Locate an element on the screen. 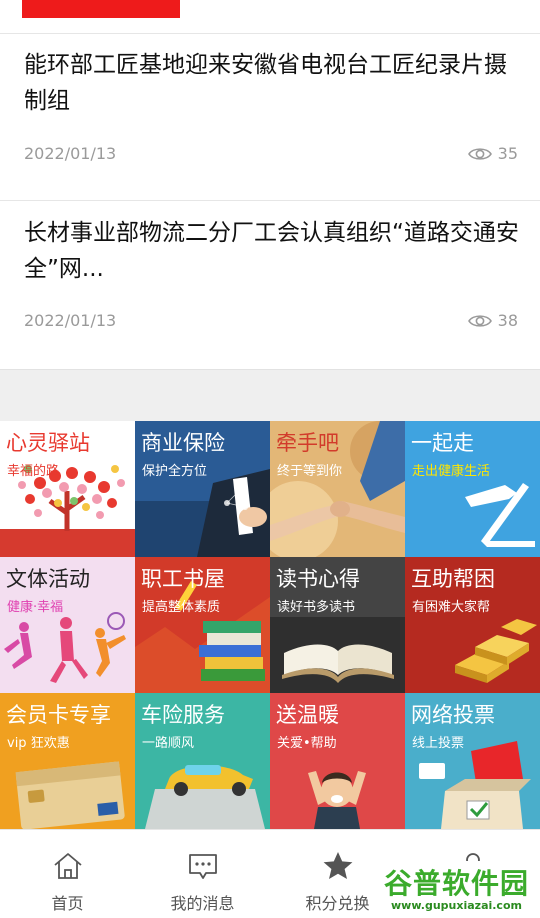  tile-title: 职工书屋 is located at coordinates (183, 579).